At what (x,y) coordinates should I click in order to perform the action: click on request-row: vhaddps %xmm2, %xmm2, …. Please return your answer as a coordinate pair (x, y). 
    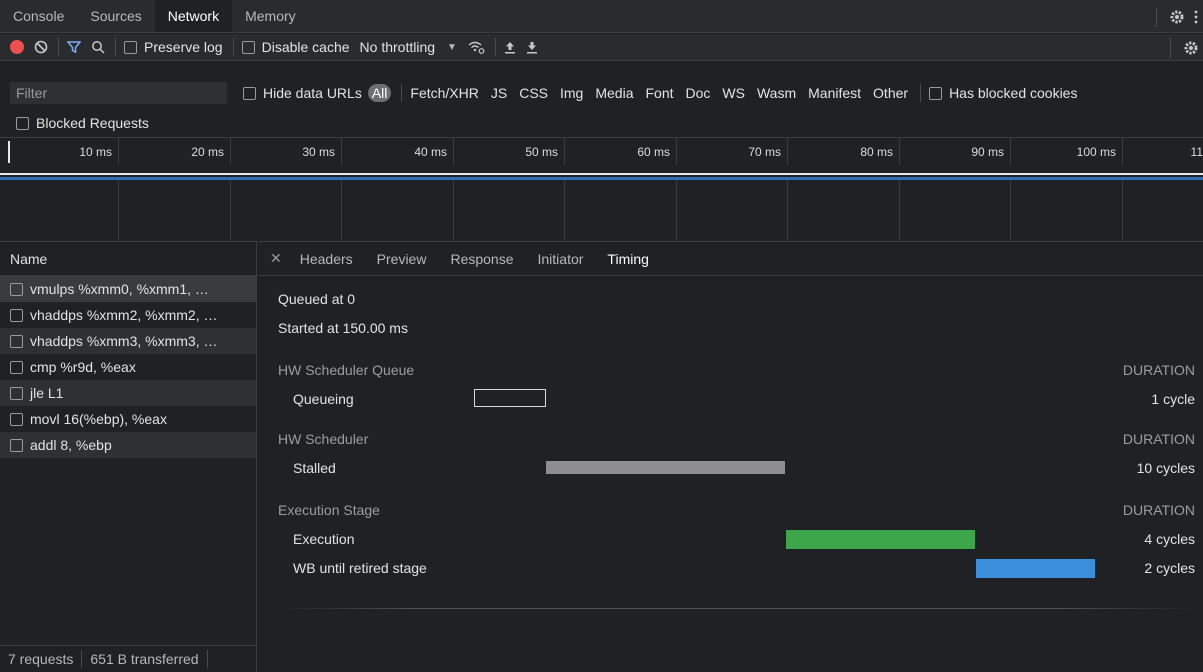
    Looking at the image, I should click on (128, 315).